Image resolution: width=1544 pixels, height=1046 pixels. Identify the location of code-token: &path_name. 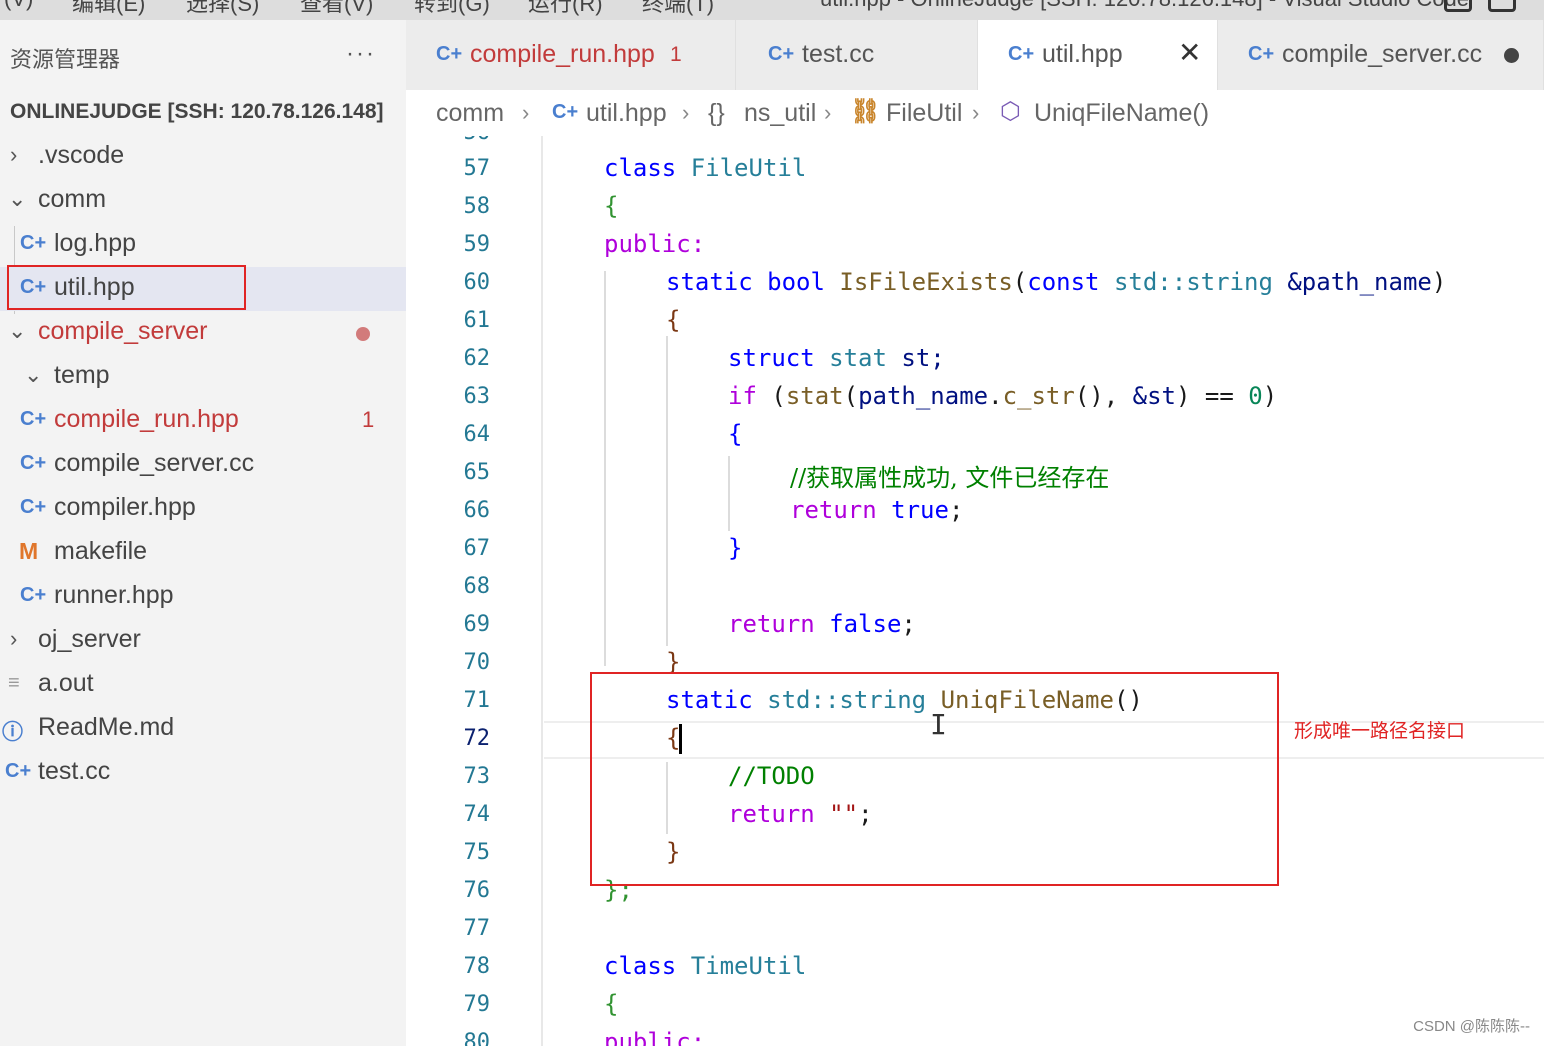
(1359, 282).